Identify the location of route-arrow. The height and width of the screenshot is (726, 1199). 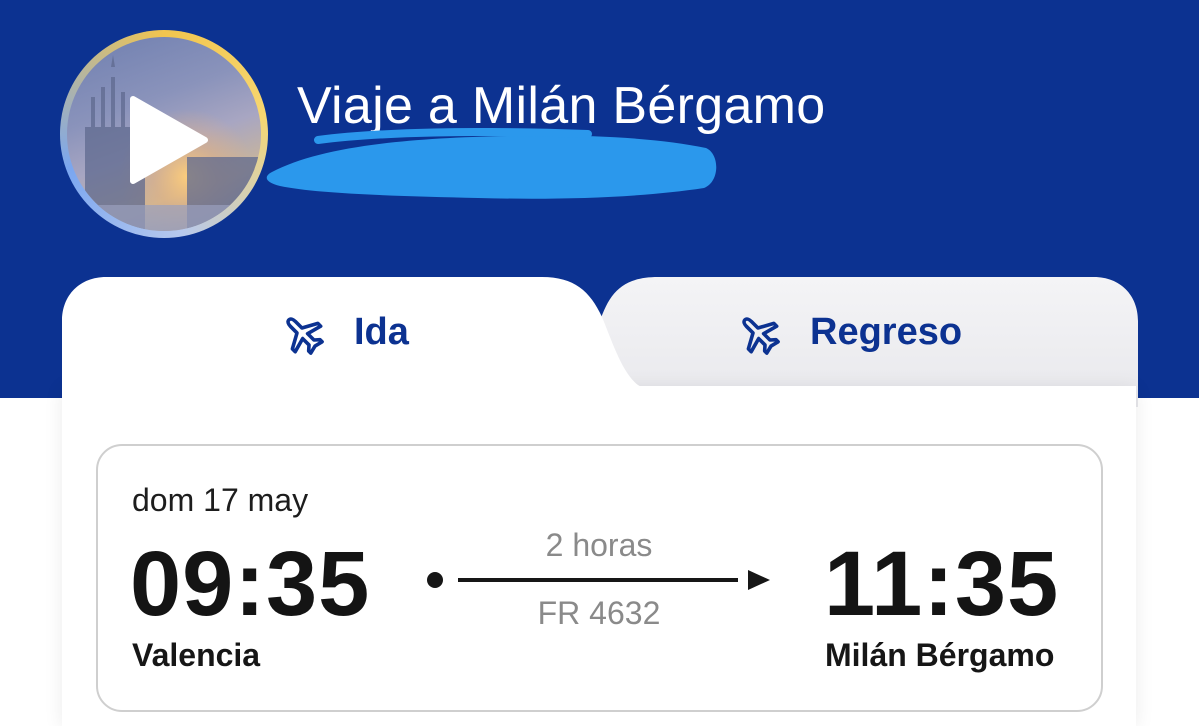
(598, 580).